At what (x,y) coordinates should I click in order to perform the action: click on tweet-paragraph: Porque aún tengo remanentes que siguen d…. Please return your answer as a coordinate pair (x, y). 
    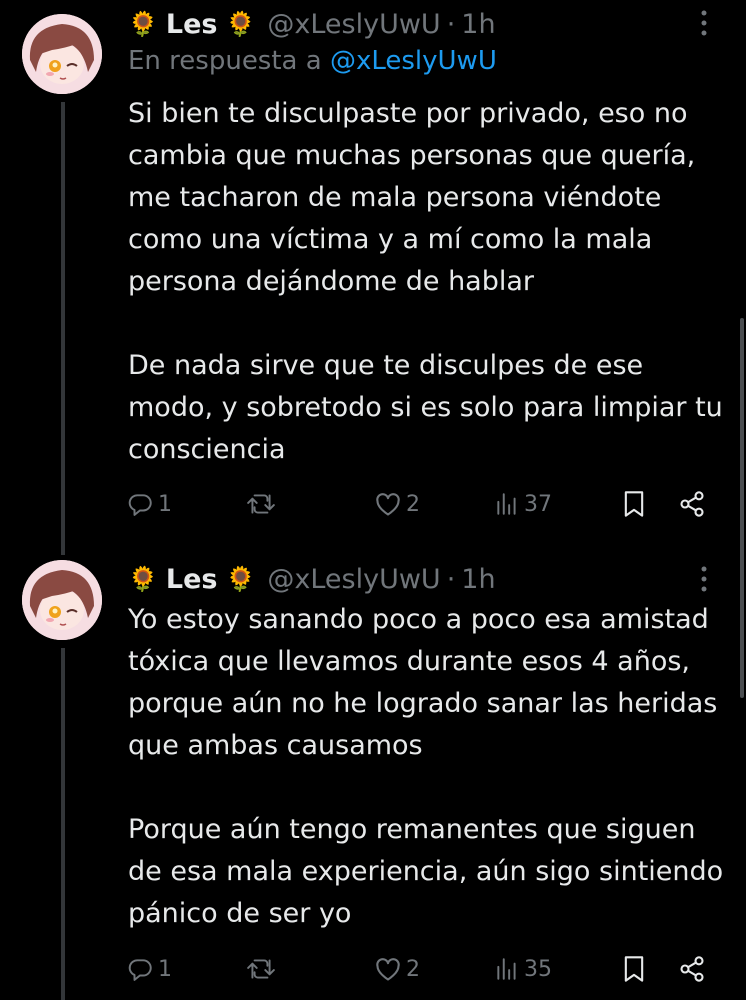
    Looking at the image, I should click on (426, 871).